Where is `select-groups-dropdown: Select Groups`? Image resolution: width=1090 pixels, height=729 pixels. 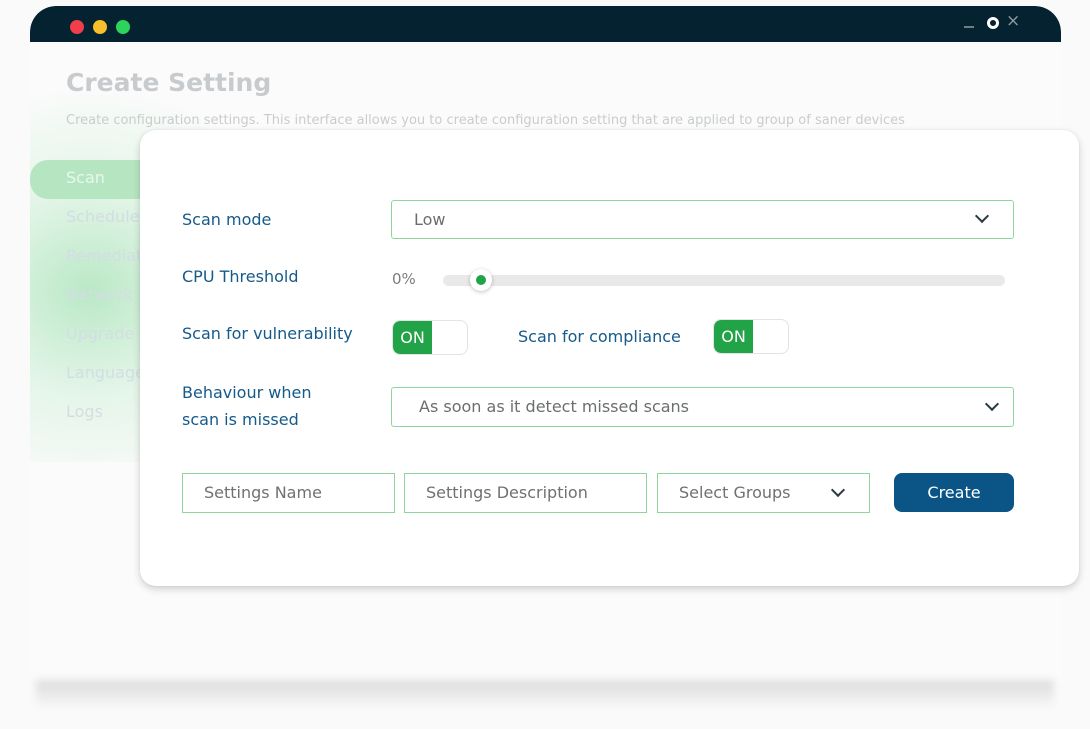
select-groups-dropdown: Select Groups is located at coordinates (763, 493).